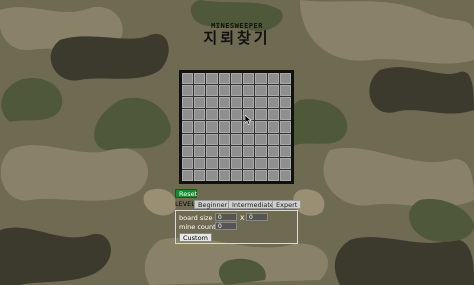 The height and width of the screenshot is (285, 474). What do you see at coordinates (185, 204) in the screenshot?
I see `level-label: LEVEL` at bounding box center [185, 204].